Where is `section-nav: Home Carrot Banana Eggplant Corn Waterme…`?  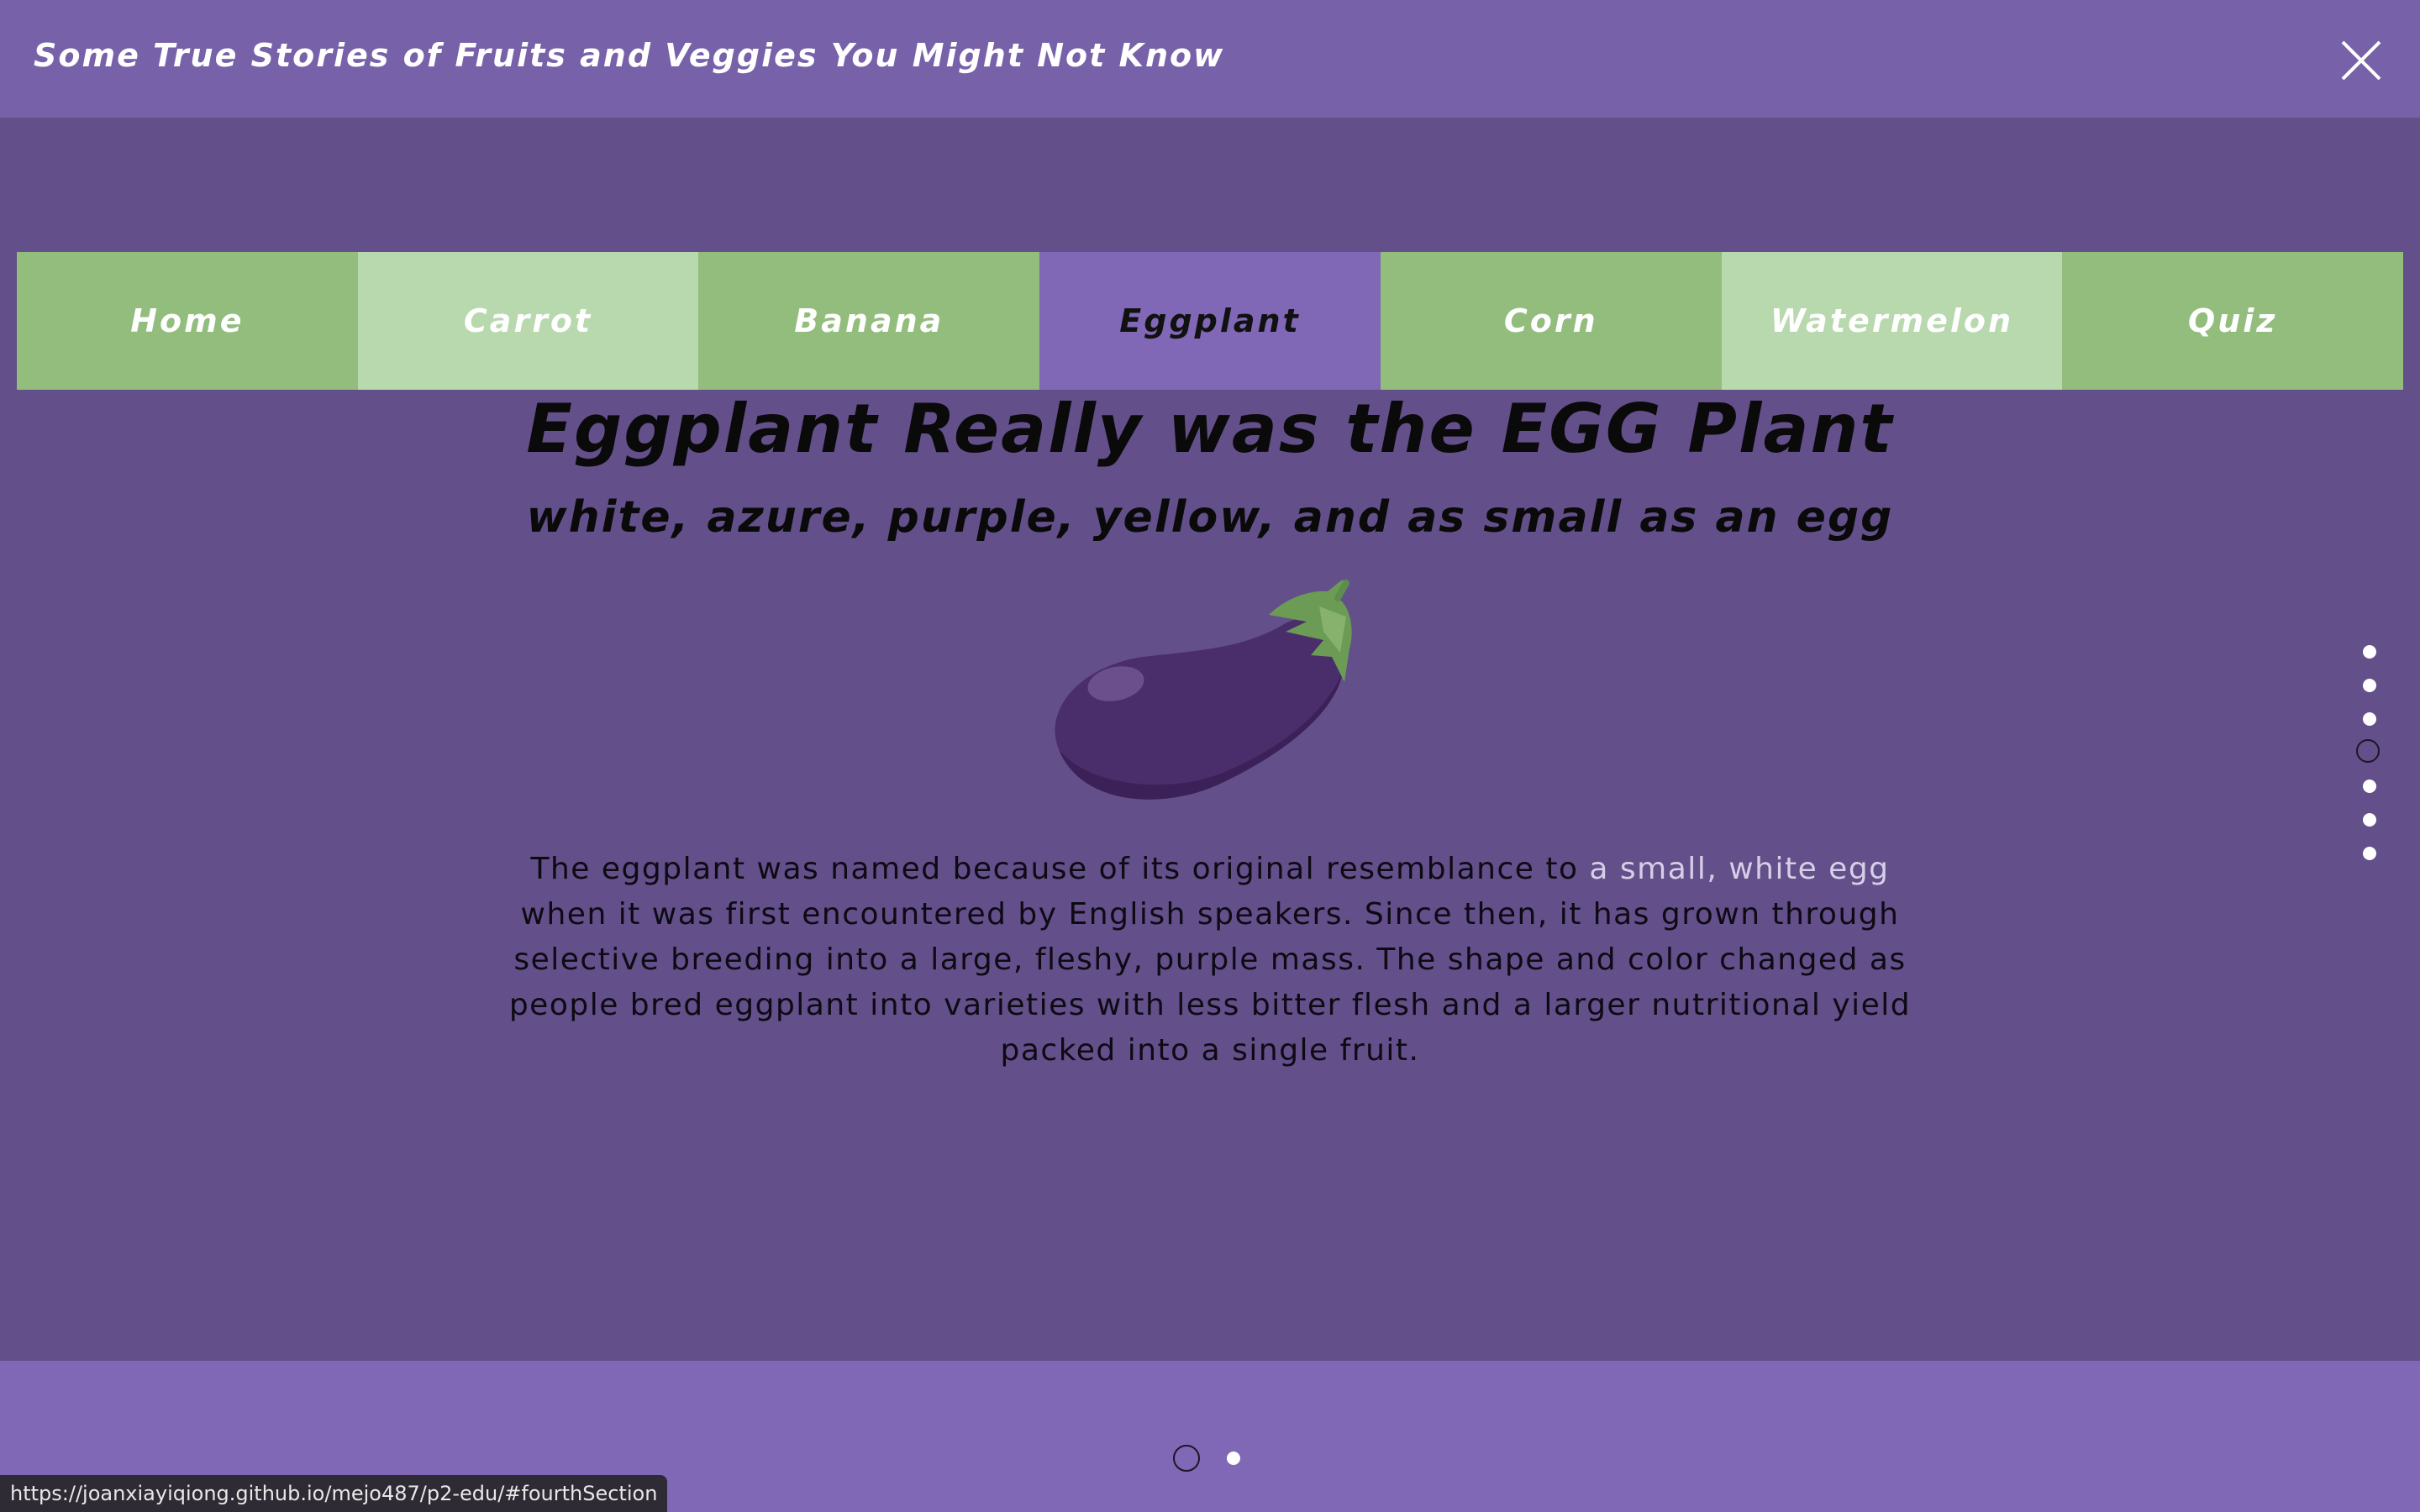
section-nav: Home Carrot Banana Eggplant Corn Waterme… is located at coordinates (1210, 321).